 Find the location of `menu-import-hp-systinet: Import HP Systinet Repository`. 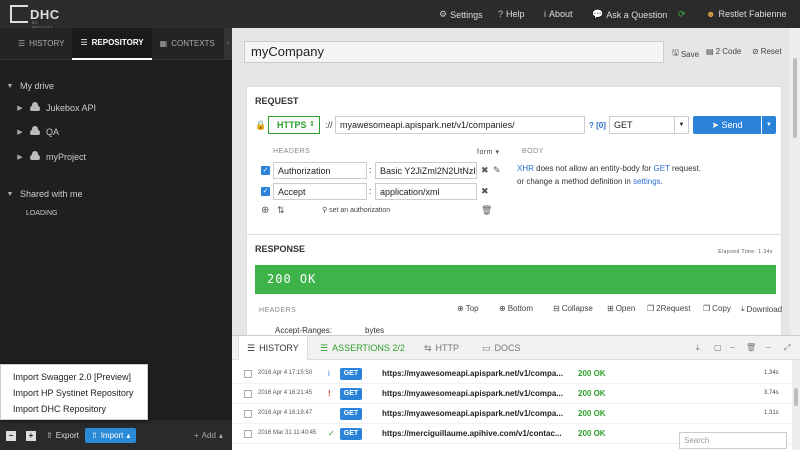

menu-import-hp-systinet: Import HP Systinet Repository is located at coordinates (74, 393).